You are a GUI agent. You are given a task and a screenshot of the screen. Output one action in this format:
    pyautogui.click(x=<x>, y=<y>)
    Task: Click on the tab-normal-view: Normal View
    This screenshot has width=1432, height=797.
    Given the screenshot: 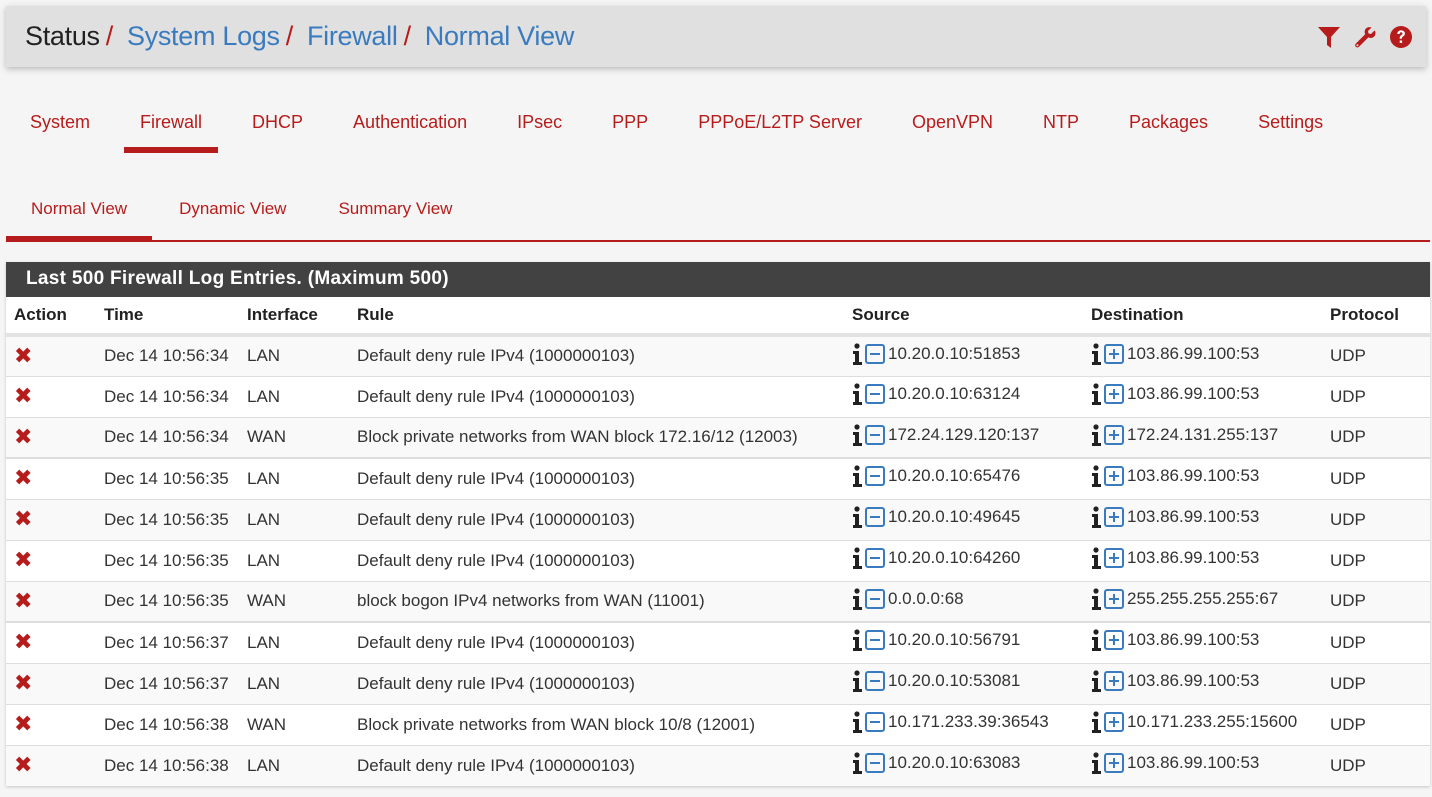 What is the action you would take?
    pyautogui.click(x=79, y=216)
    